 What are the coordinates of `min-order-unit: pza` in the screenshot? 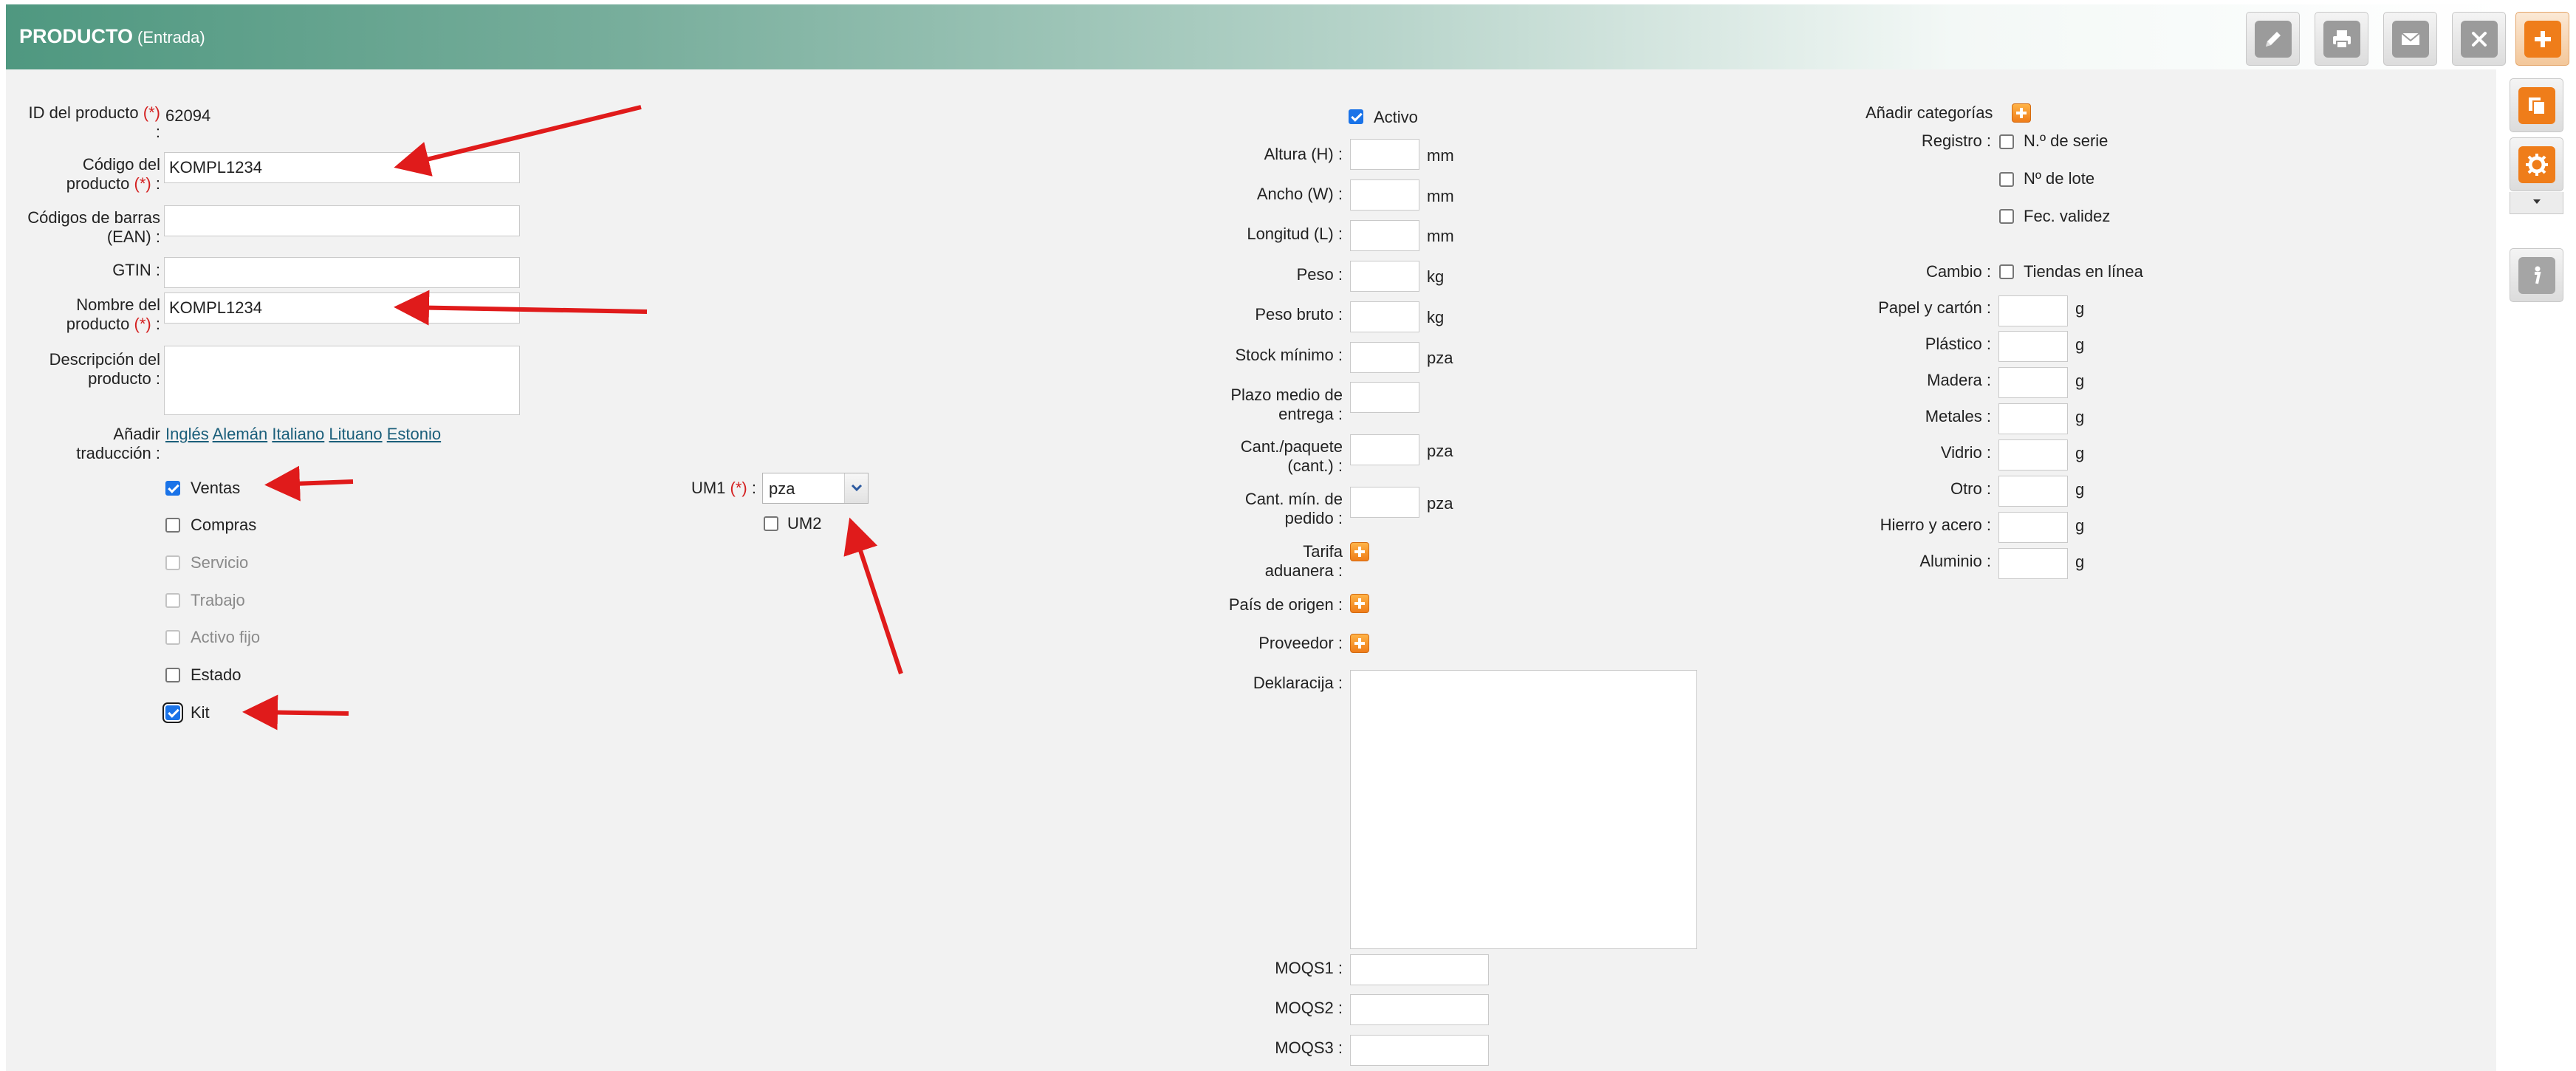 It's located at (1440, 504).